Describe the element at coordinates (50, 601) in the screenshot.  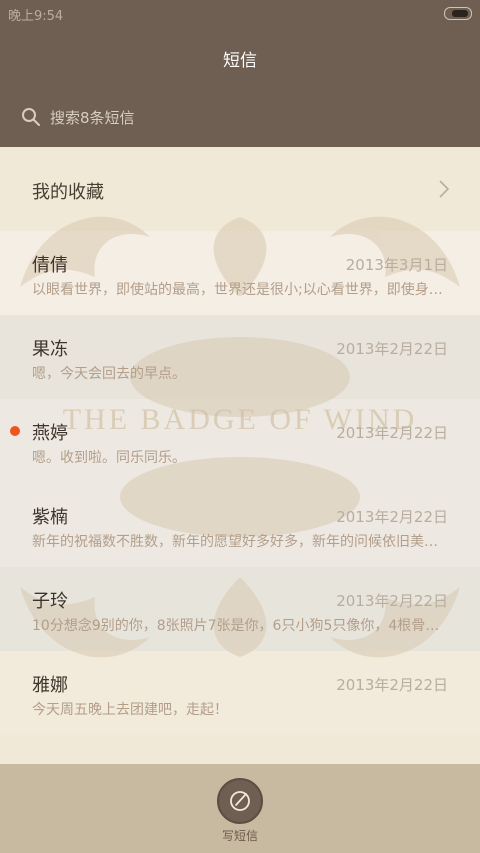
I see `contact-name: 子玲` at that location.